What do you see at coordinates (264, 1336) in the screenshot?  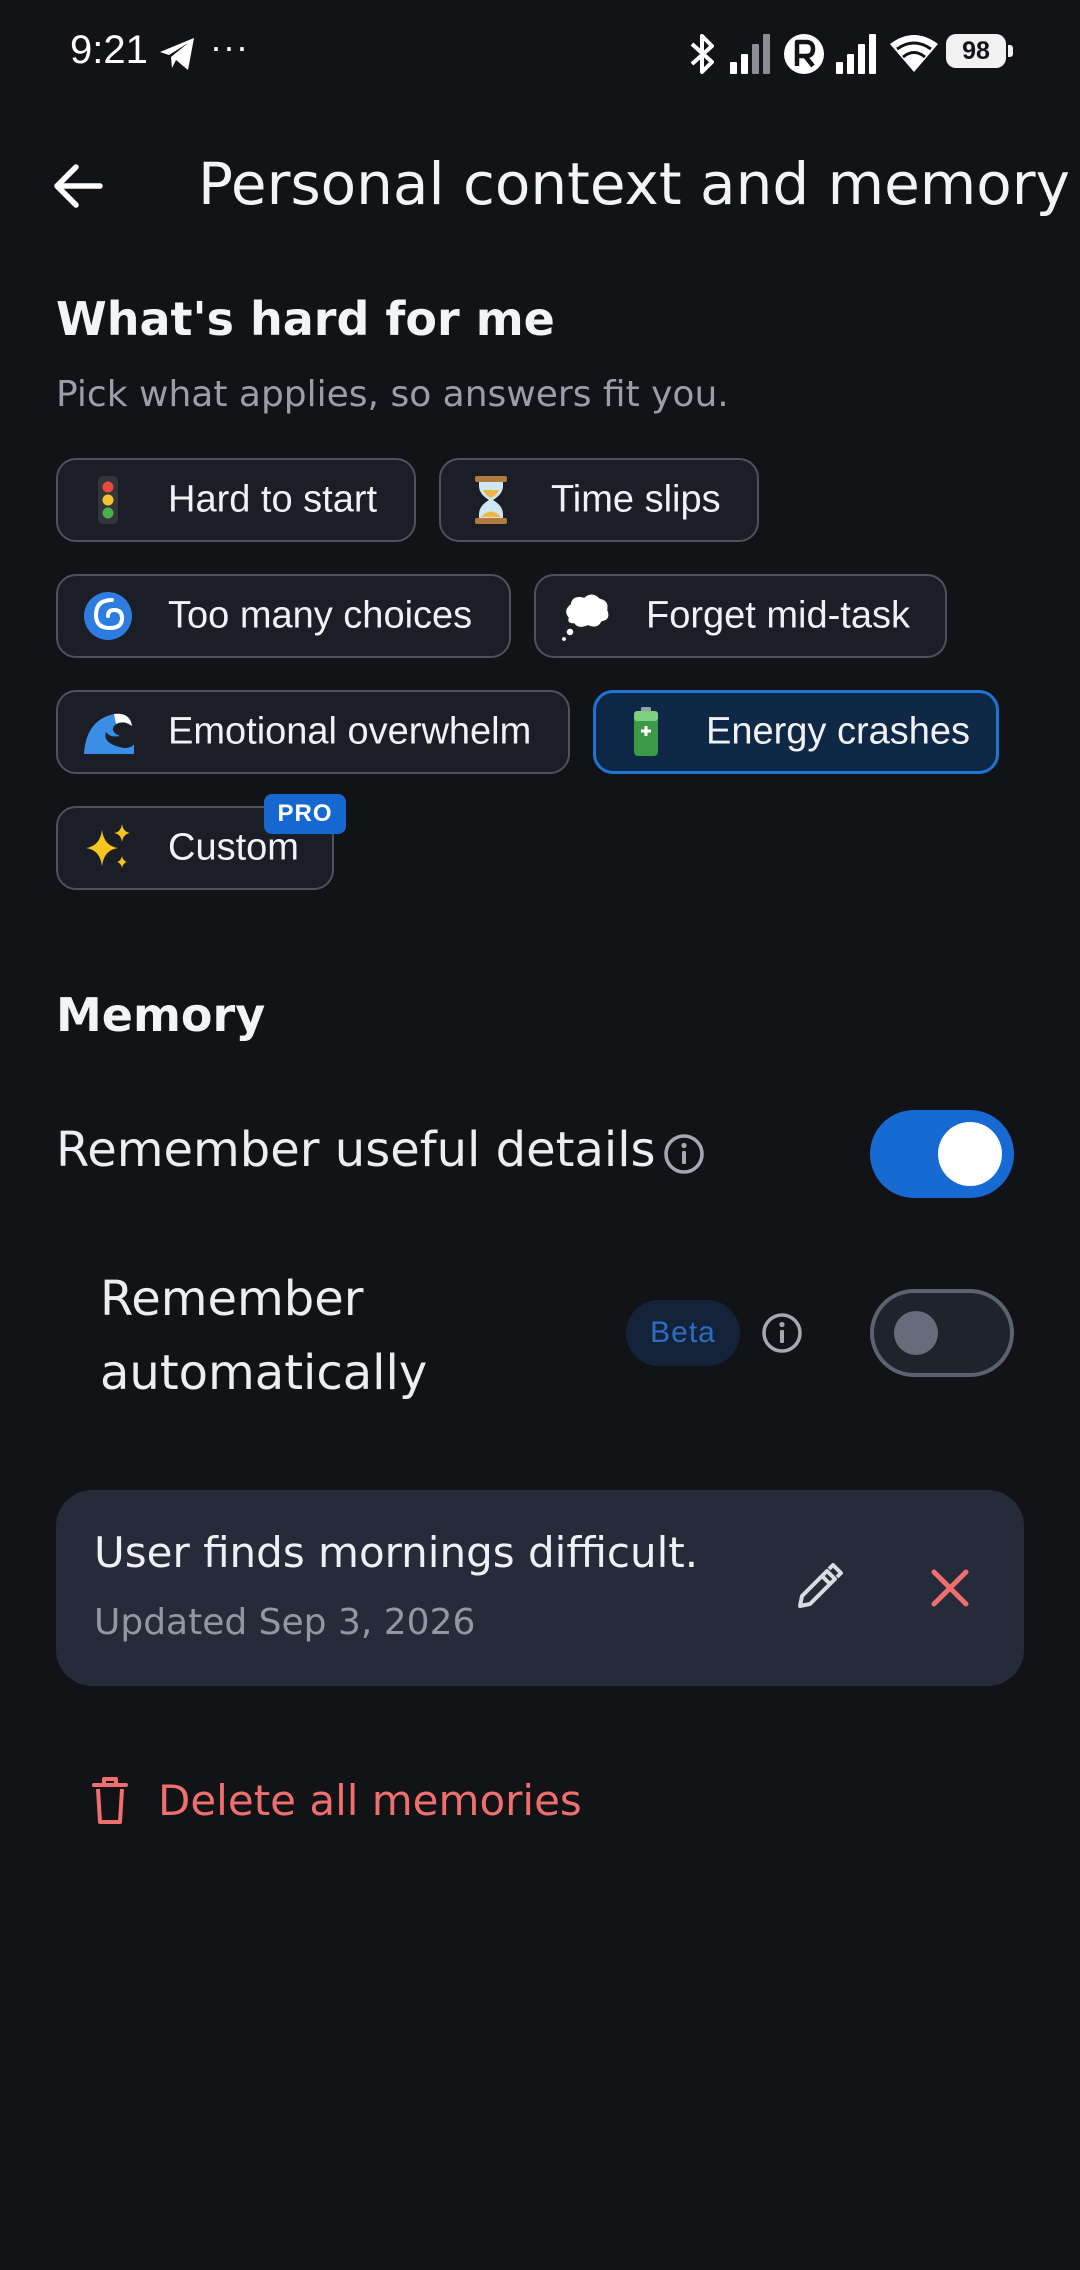 I see `remember-auto-label: Remember automatically` at bounding box center [264, 1336].